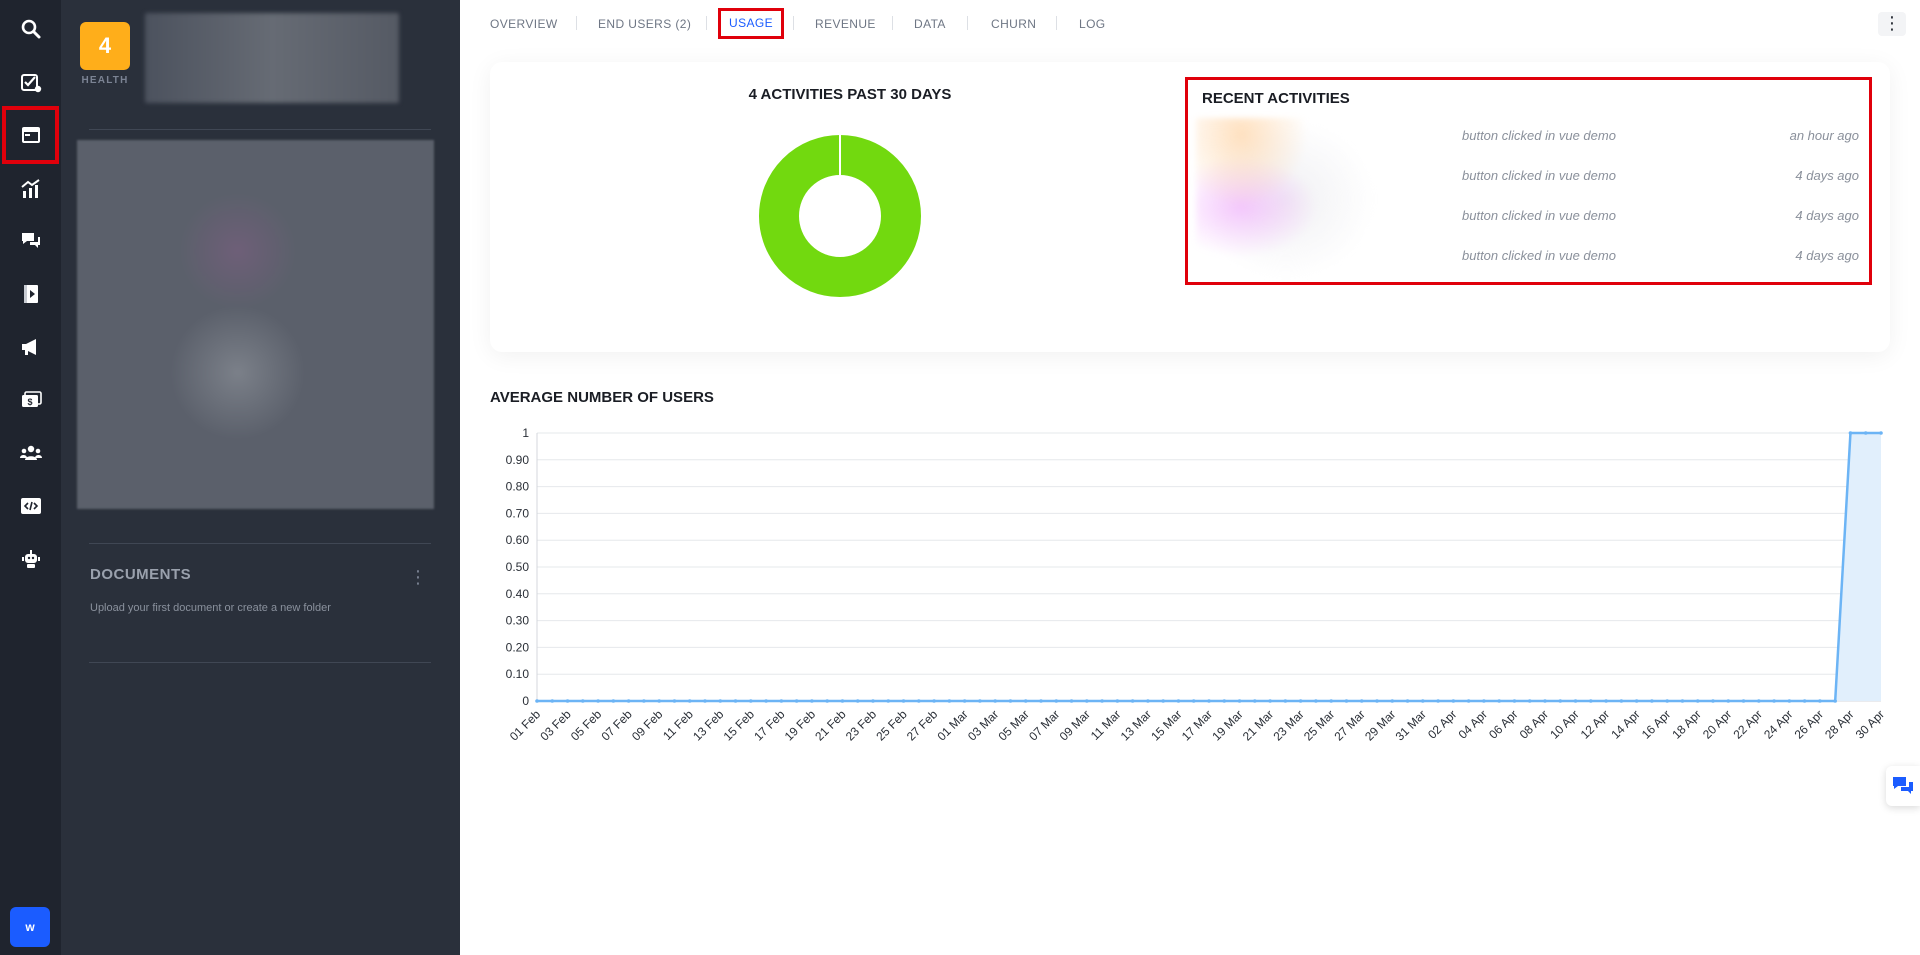  Describe the element at coordinates (30, 453) in the screenshot. I see `users-group-icon` at that location.